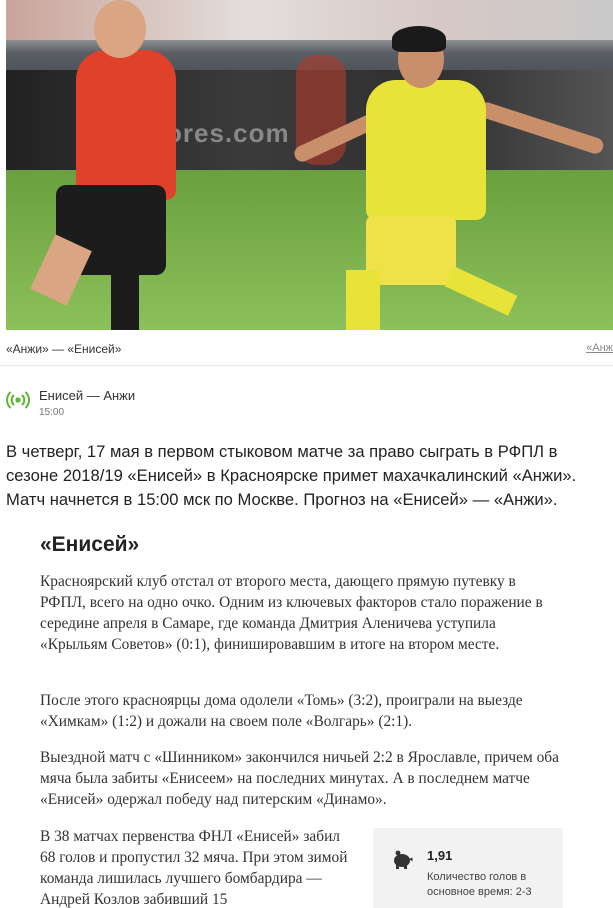  Describe the element at coordinates (599, 348) in the screenshot. I see `photo-source-link: «Анж` at that location.